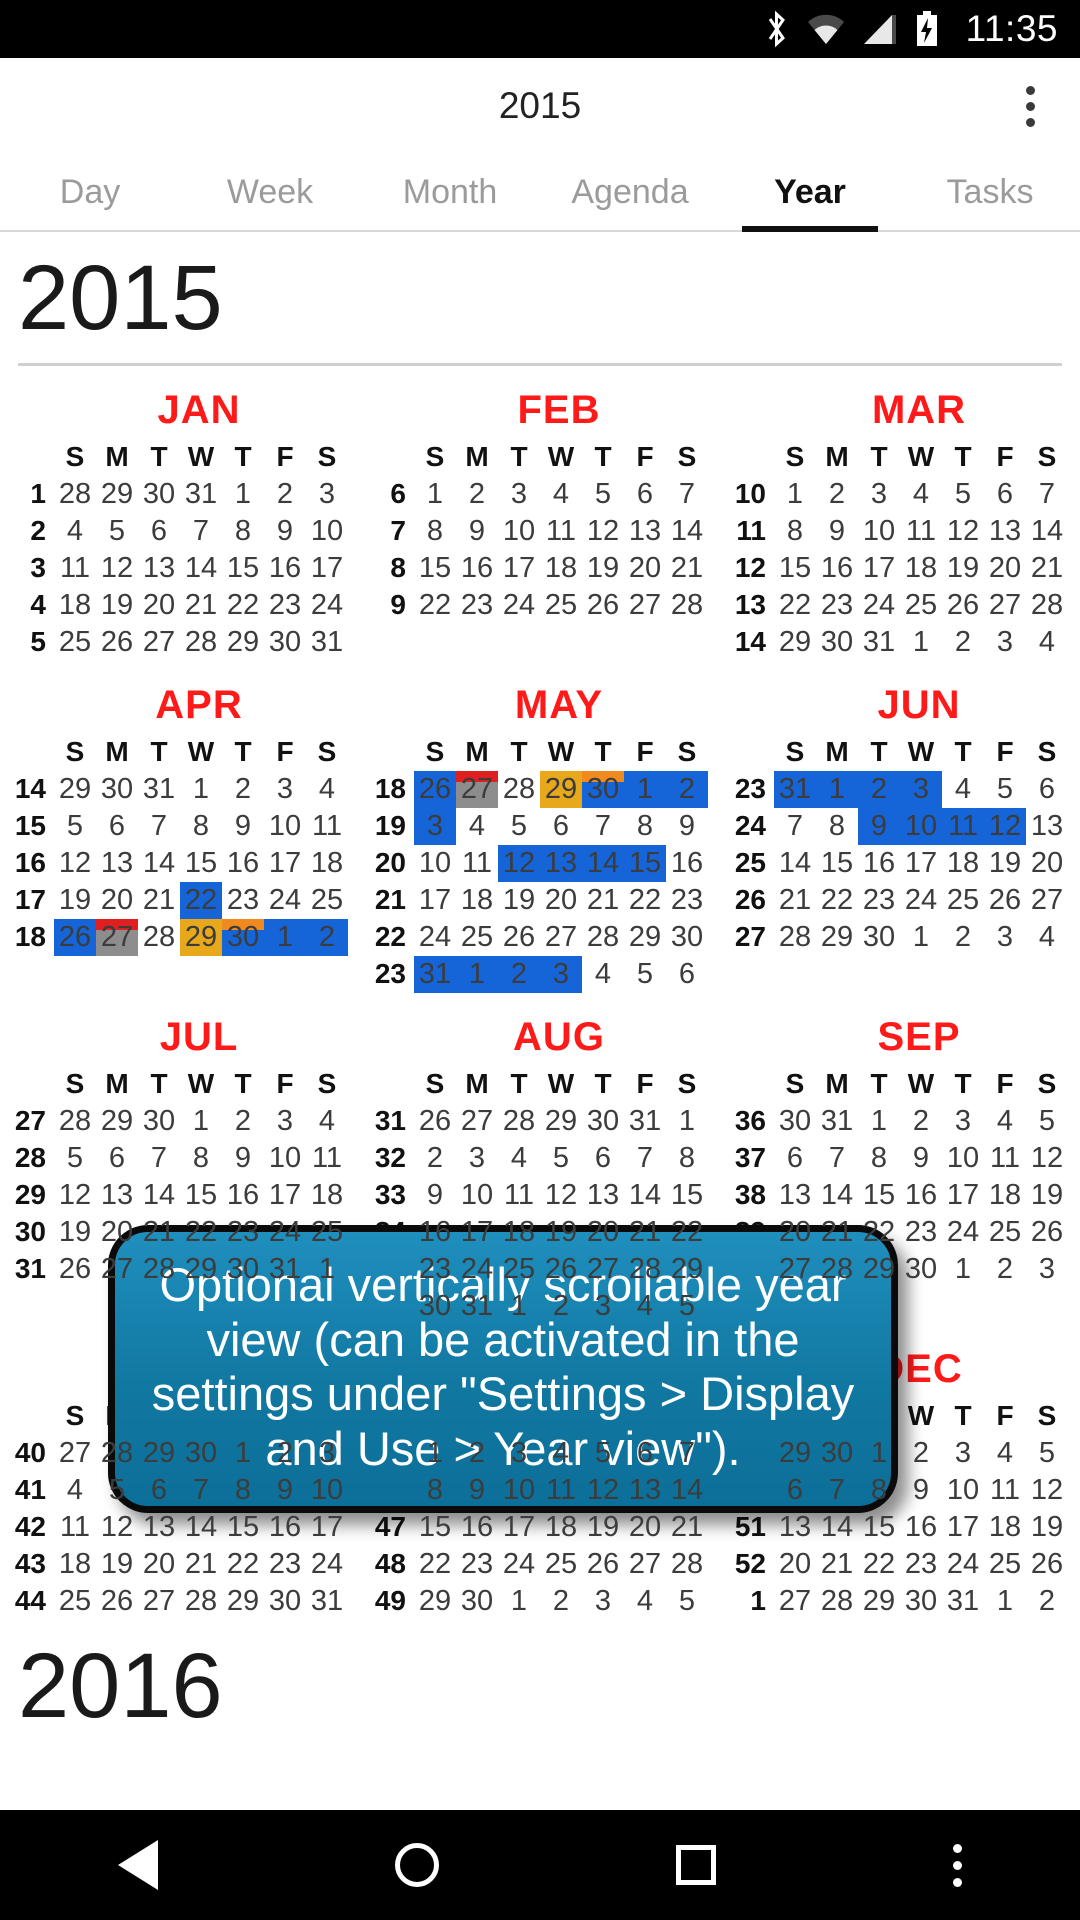 This screenshot has height=1920, width=1080. What do you see at coordinates (751, 1195) in the screenshot?
I see `week-number: 38` at bounding box center [751, 1195].